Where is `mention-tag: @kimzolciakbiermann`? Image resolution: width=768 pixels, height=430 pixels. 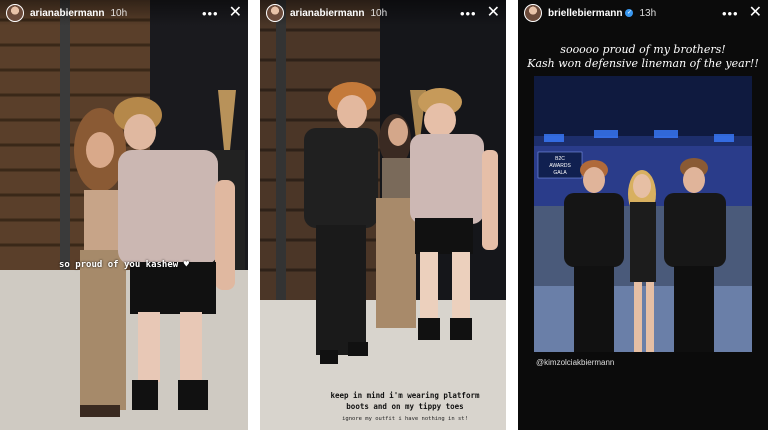 mention-tag: @kimzolciakbiermann is located at coordinates (575, 362).